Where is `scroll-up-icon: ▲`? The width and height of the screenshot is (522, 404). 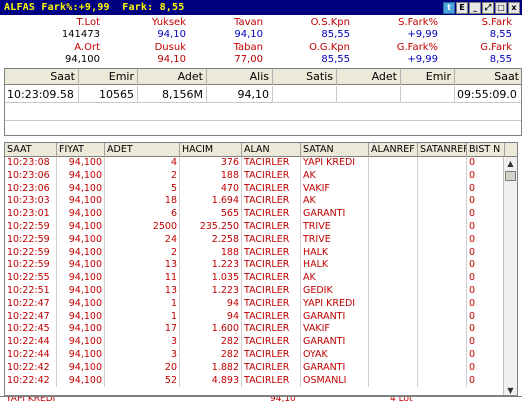 scroll-up-icon: ▲ is located at coordinates (510, 163).